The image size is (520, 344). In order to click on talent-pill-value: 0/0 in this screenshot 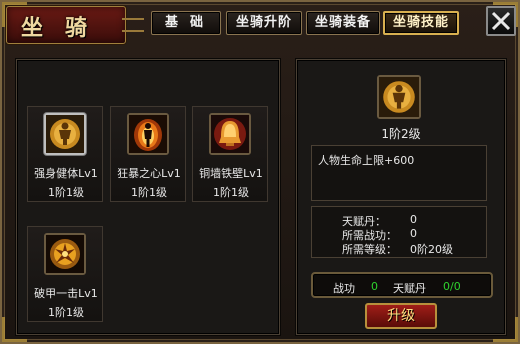, I will do `click(452, 286)`.